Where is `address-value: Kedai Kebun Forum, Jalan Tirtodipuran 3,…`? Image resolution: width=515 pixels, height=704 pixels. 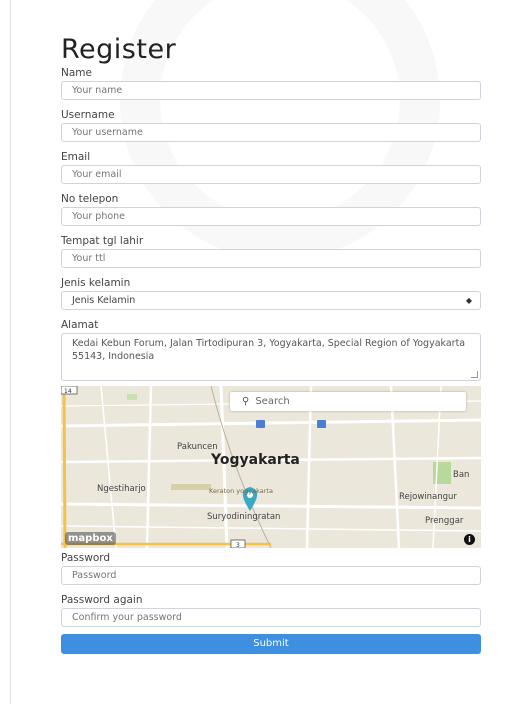 address-value: Kedai Kebun Forum, Jalan Tirtodipuran 3,… is located at coordinates (269, 350).